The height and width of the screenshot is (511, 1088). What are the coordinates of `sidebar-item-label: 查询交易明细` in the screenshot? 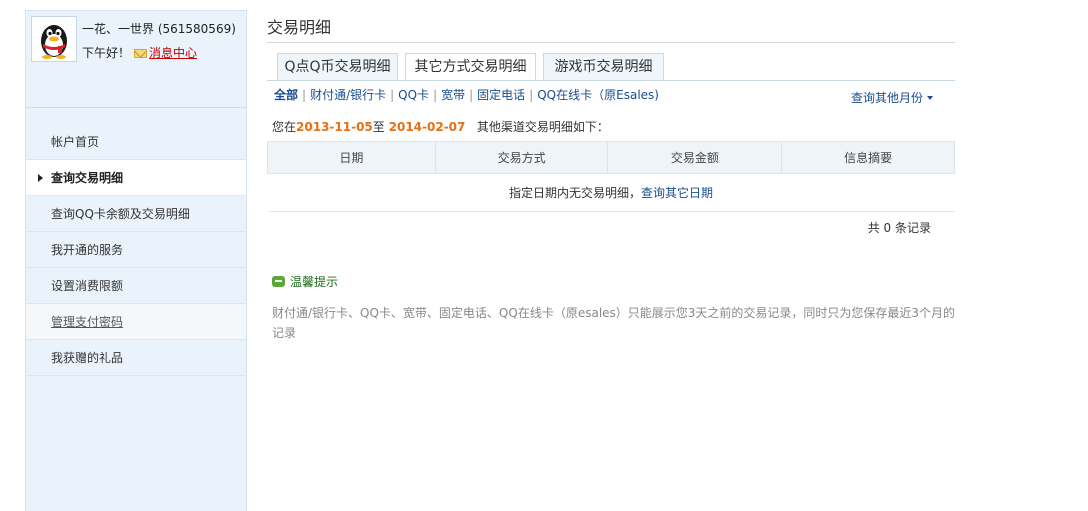 It's located at (87, 178).